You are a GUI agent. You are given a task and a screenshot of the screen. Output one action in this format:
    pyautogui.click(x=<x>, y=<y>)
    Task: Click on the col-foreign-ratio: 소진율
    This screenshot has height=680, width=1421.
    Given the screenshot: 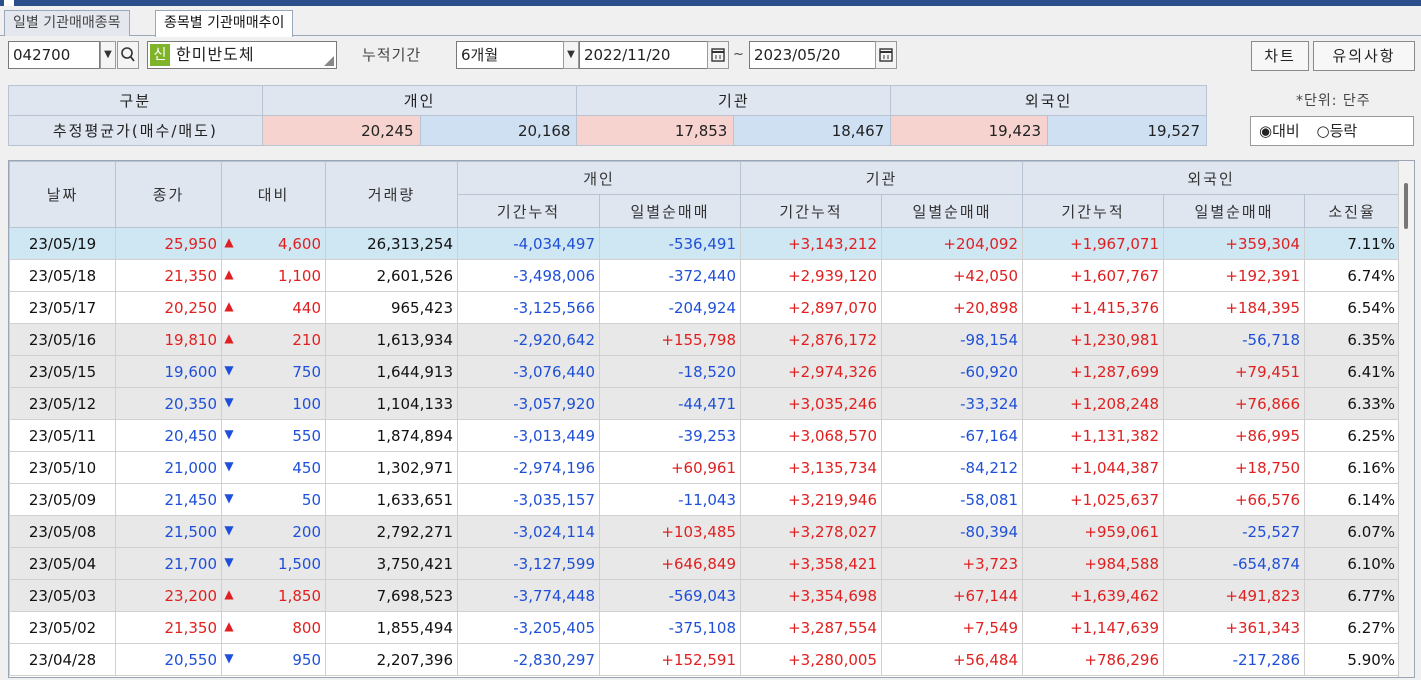 What is the action you would take?
    pyautogui.click(x=1352, y=211)
    